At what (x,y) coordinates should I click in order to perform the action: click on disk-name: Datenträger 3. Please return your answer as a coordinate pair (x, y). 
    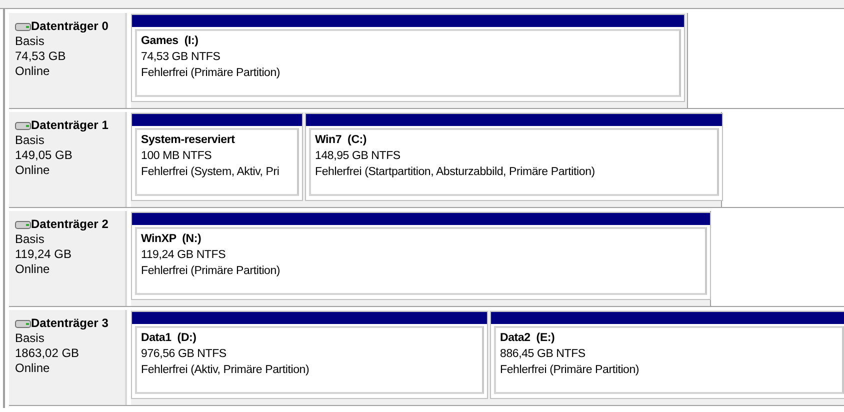
    Looking at the image, I should click on (69, 323).